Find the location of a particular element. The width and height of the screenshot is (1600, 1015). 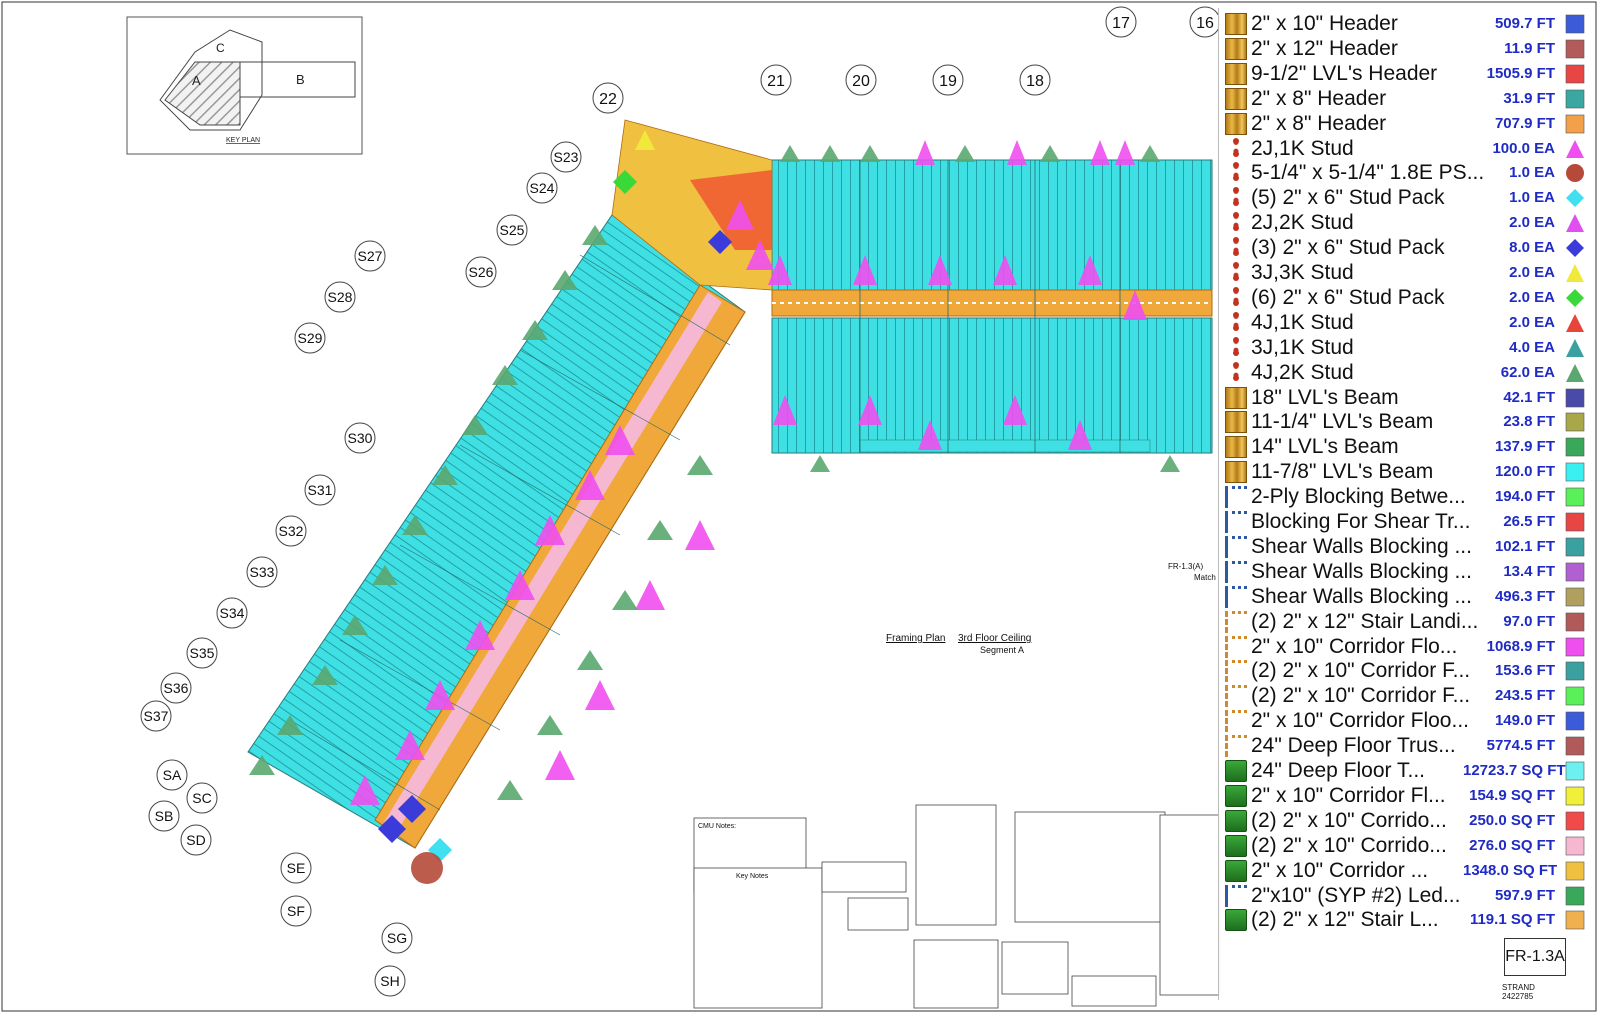

key-plan-zone-b: B is located at coordinates (300, 79).